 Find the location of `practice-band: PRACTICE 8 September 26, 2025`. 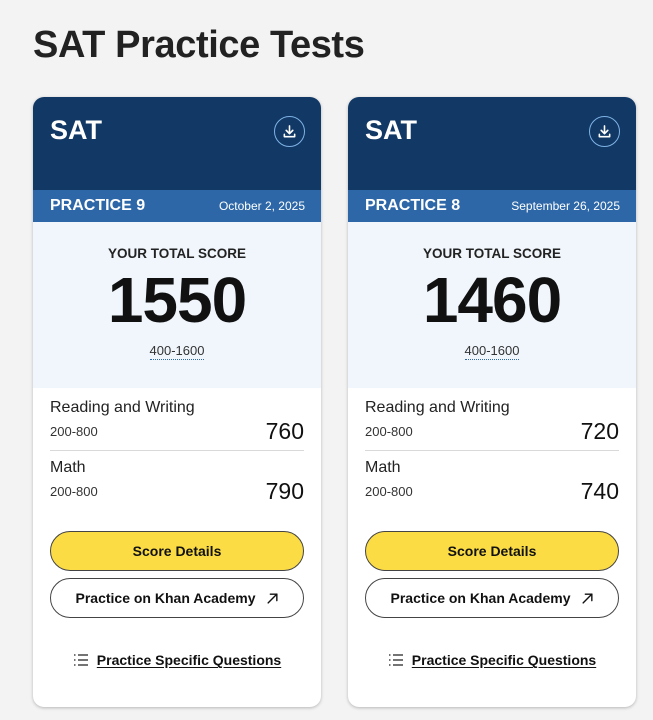

practice-band: PRACTICE 8 September 26, 2025 is located at coordinates (492, 206).